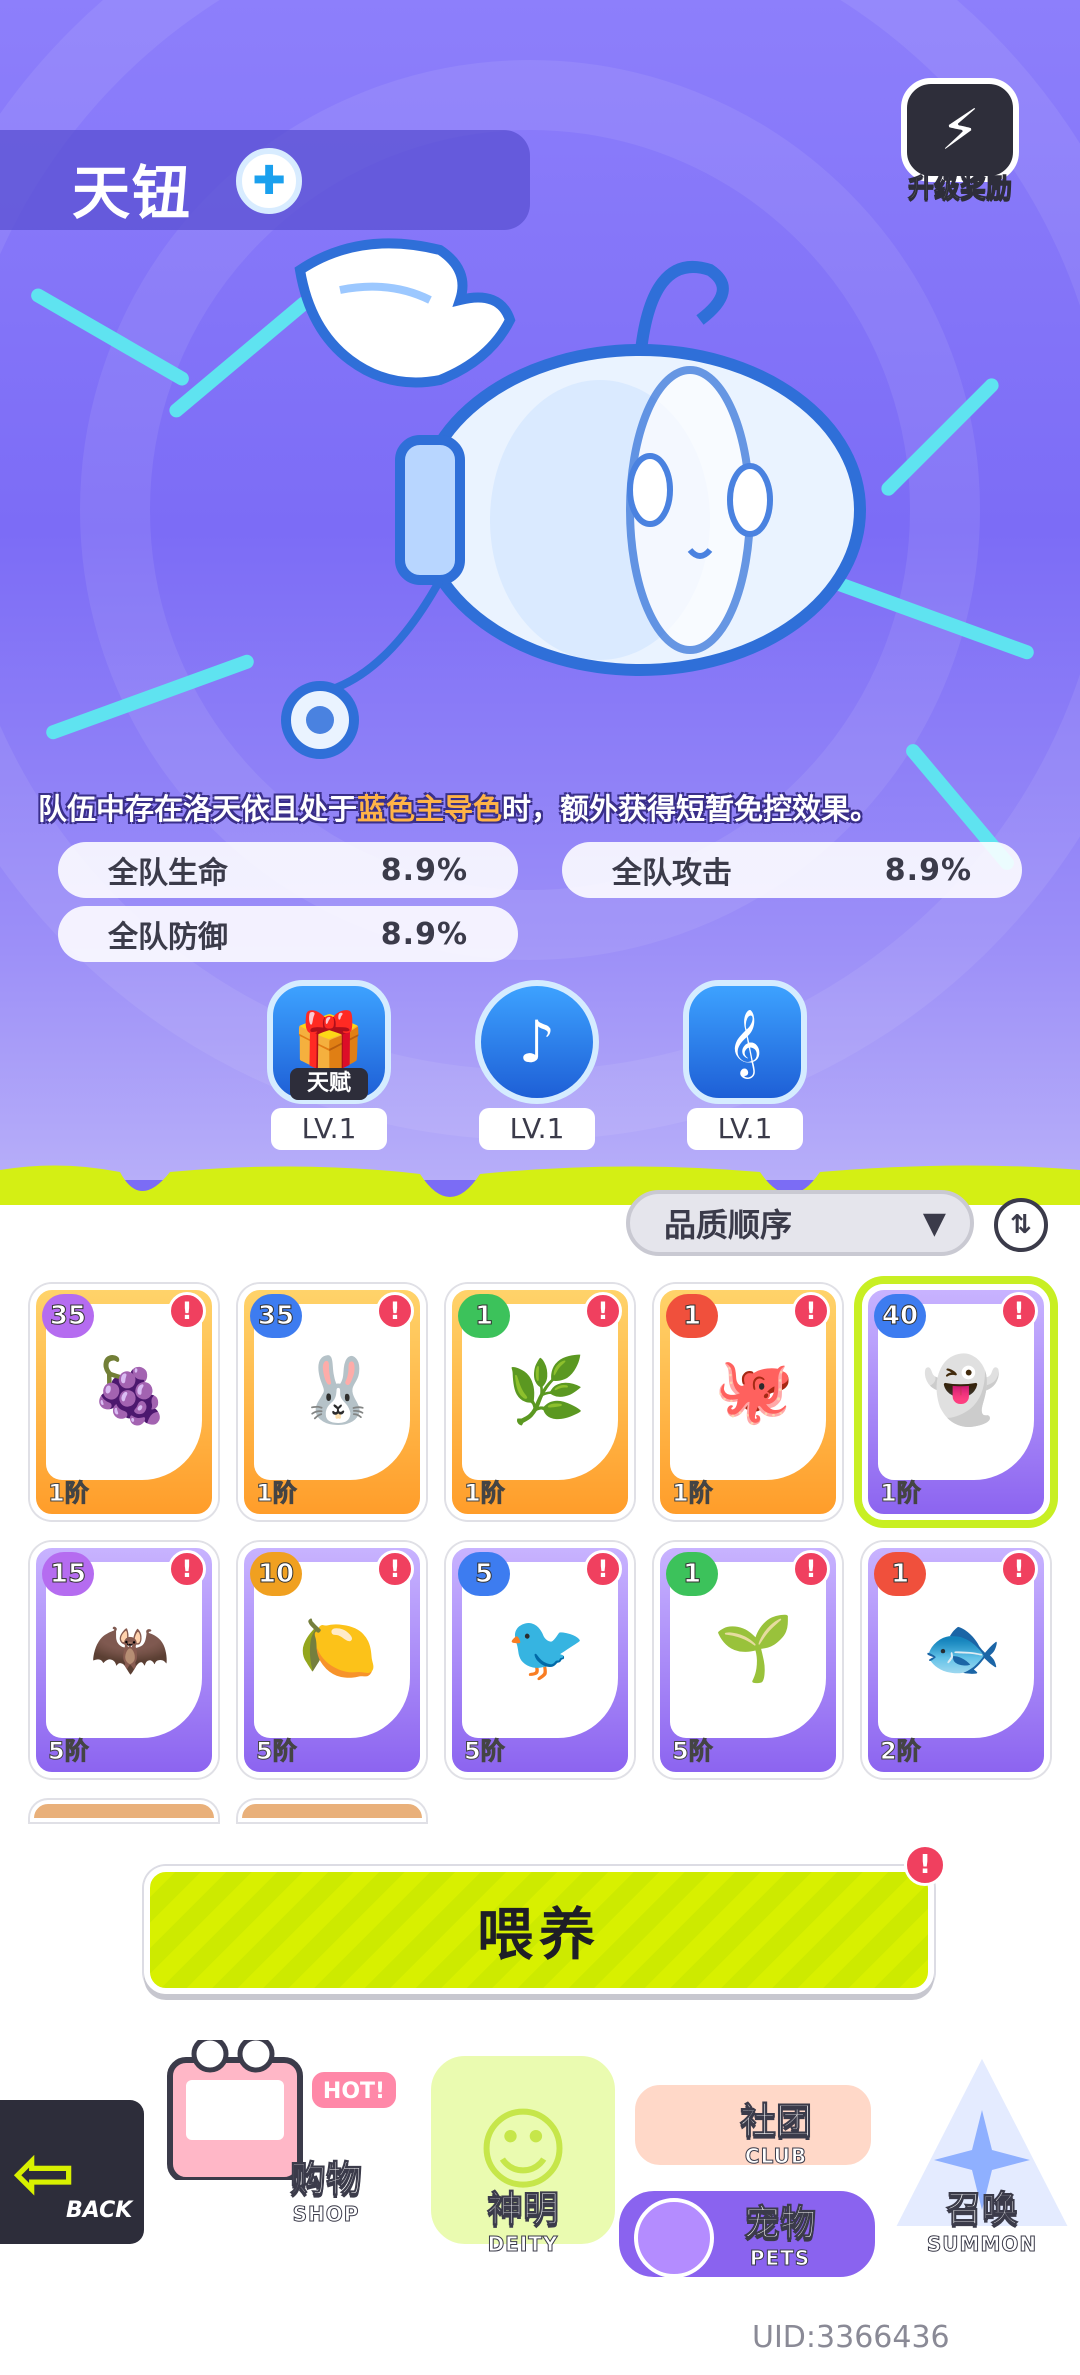 The height and width of the screenshot is (2375, 1080). What do you see at coordinates (168, 873) in the screenshot?
I see `stat-label: 全队生命` at bounding box center [168, 873].